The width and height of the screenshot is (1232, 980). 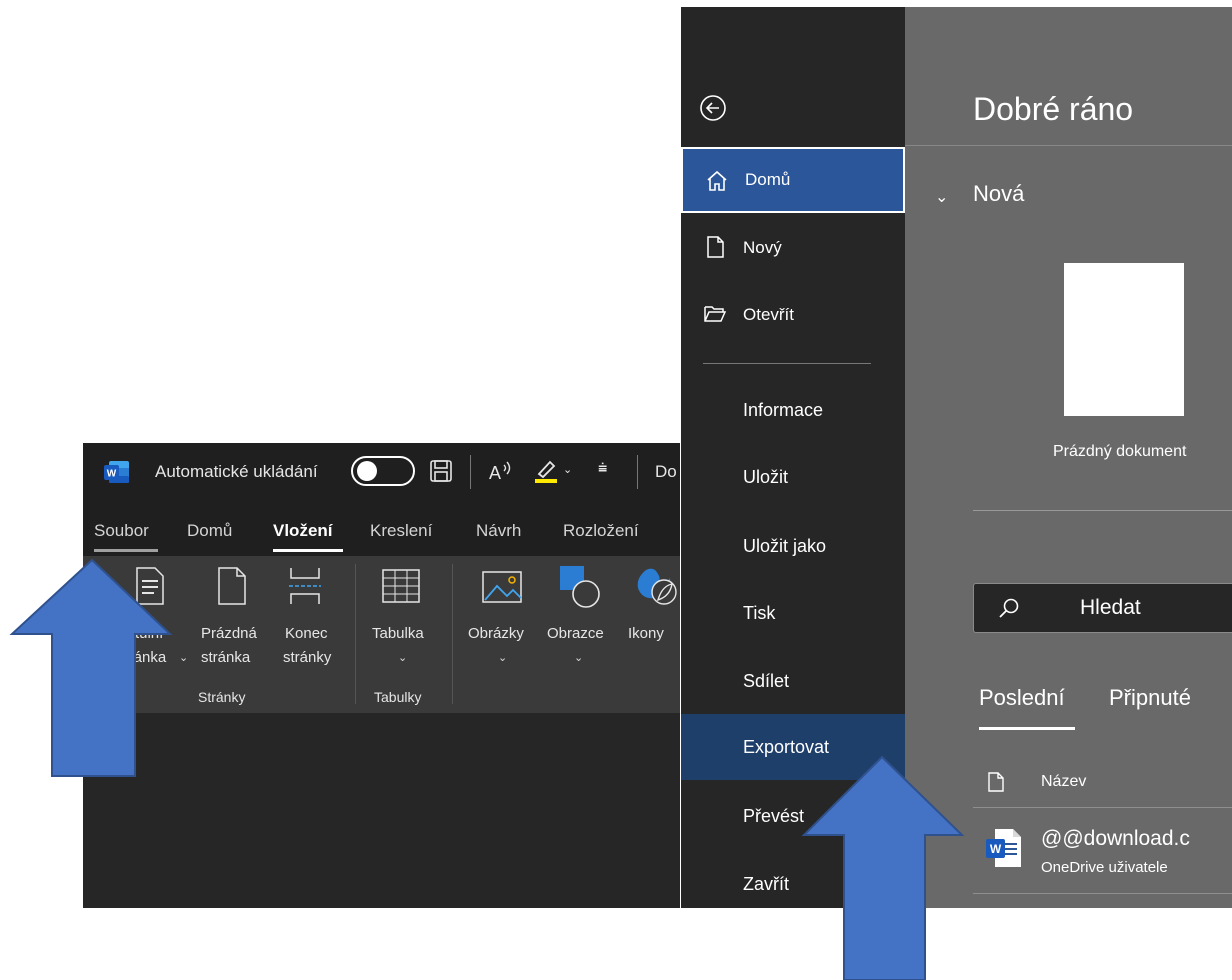 I want to click on sidebar-item-label: Tisk, so click(x=759, y=612).